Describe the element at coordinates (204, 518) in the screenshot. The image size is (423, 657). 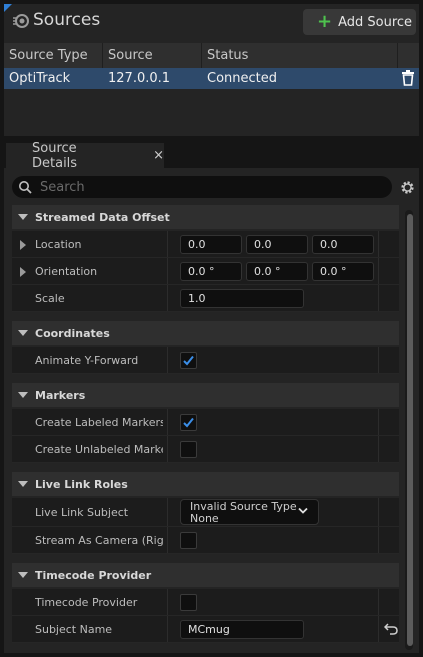
I see `dropdown-value-line2: None` at that location.